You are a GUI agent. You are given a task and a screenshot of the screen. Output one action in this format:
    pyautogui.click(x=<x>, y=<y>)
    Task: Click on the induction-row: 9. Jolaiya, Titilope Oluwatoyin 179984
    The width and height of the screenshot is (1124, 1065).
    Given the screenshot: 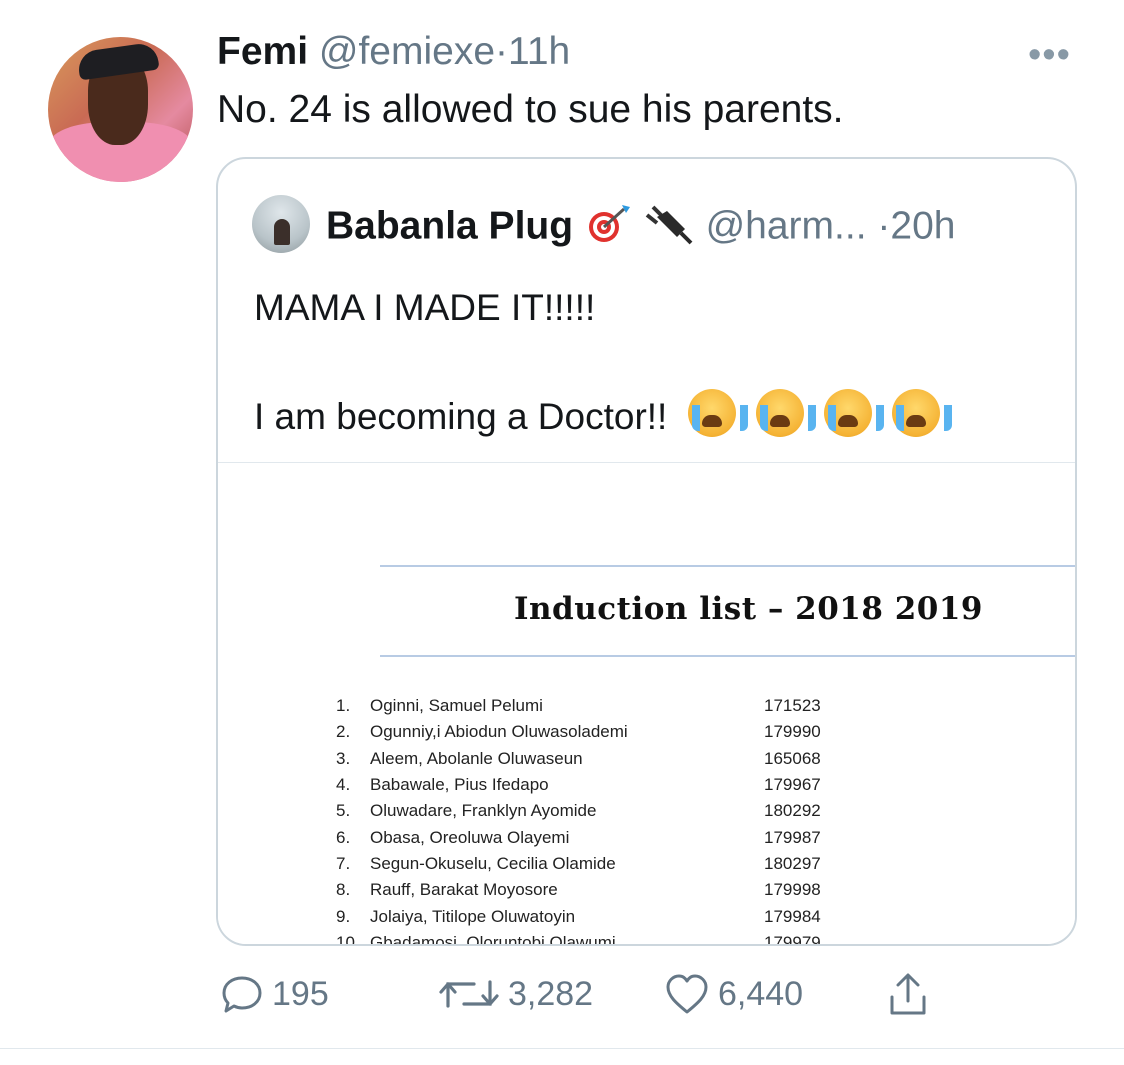 What is the action you would take?
    pyautogui.click(x=590, y=916)
    